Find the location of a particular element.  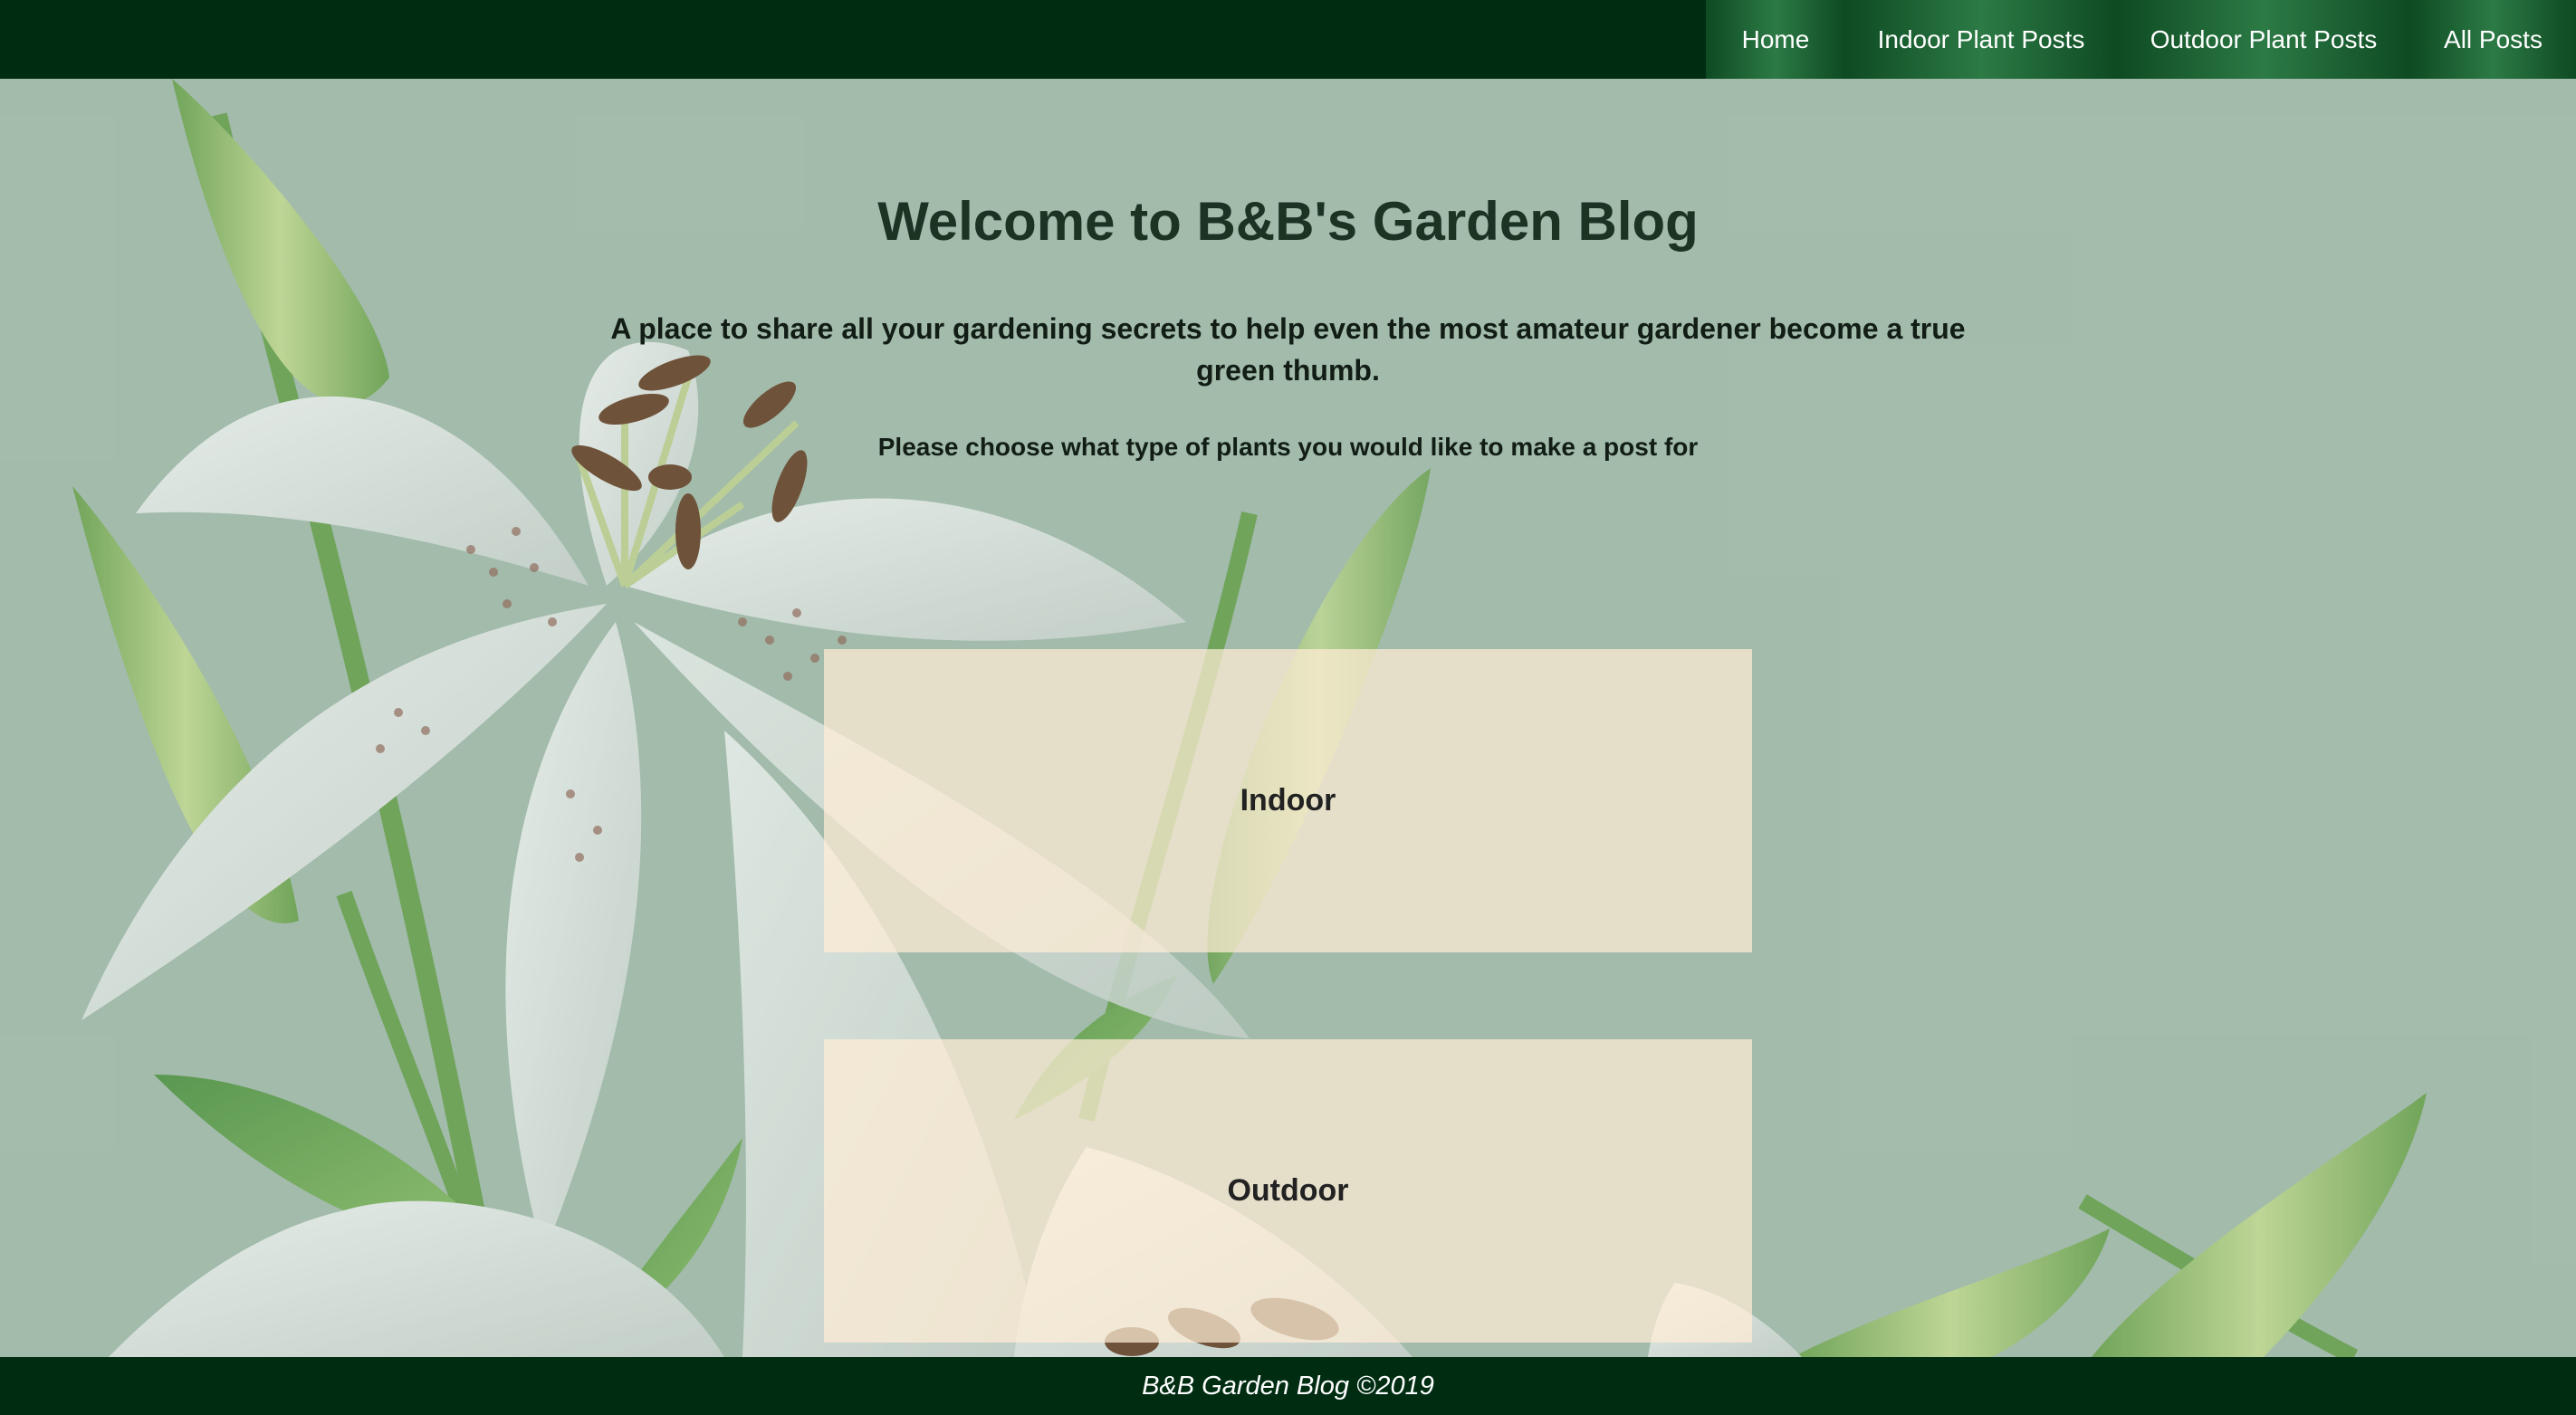

page-footer: B&B Garden Blog ©2019 is located at coordinates (1288, 1386).